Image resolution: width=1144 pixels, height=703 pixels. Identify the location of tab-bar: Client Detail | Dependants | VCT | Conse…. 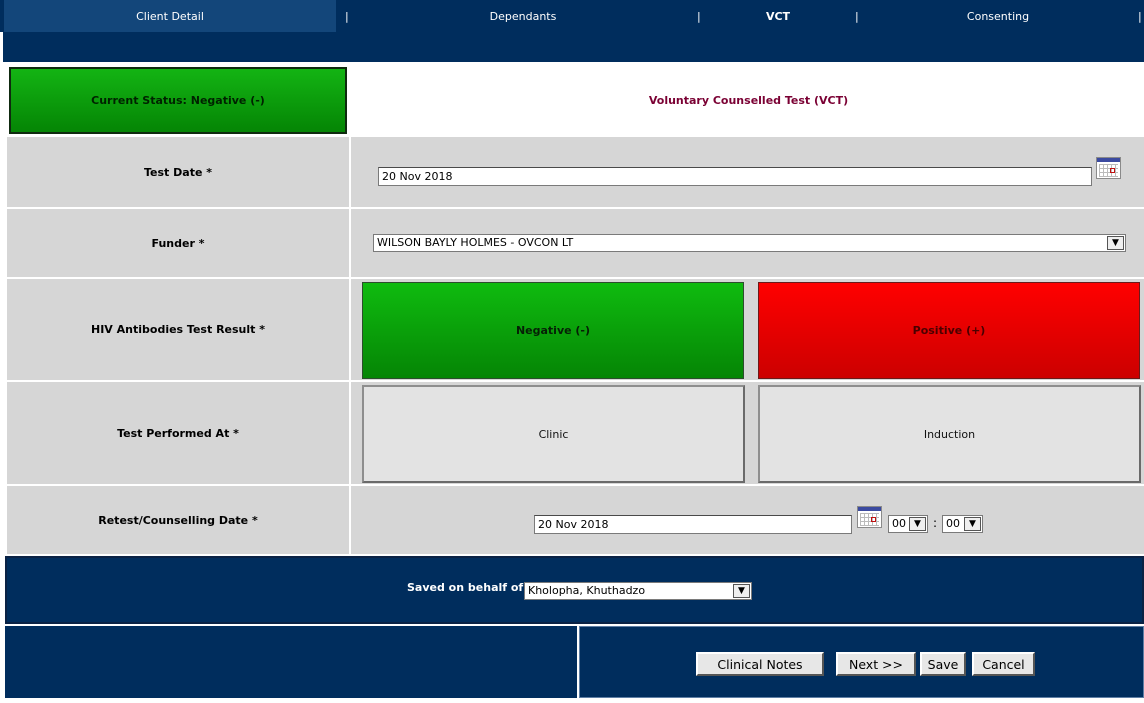
(572, 16).